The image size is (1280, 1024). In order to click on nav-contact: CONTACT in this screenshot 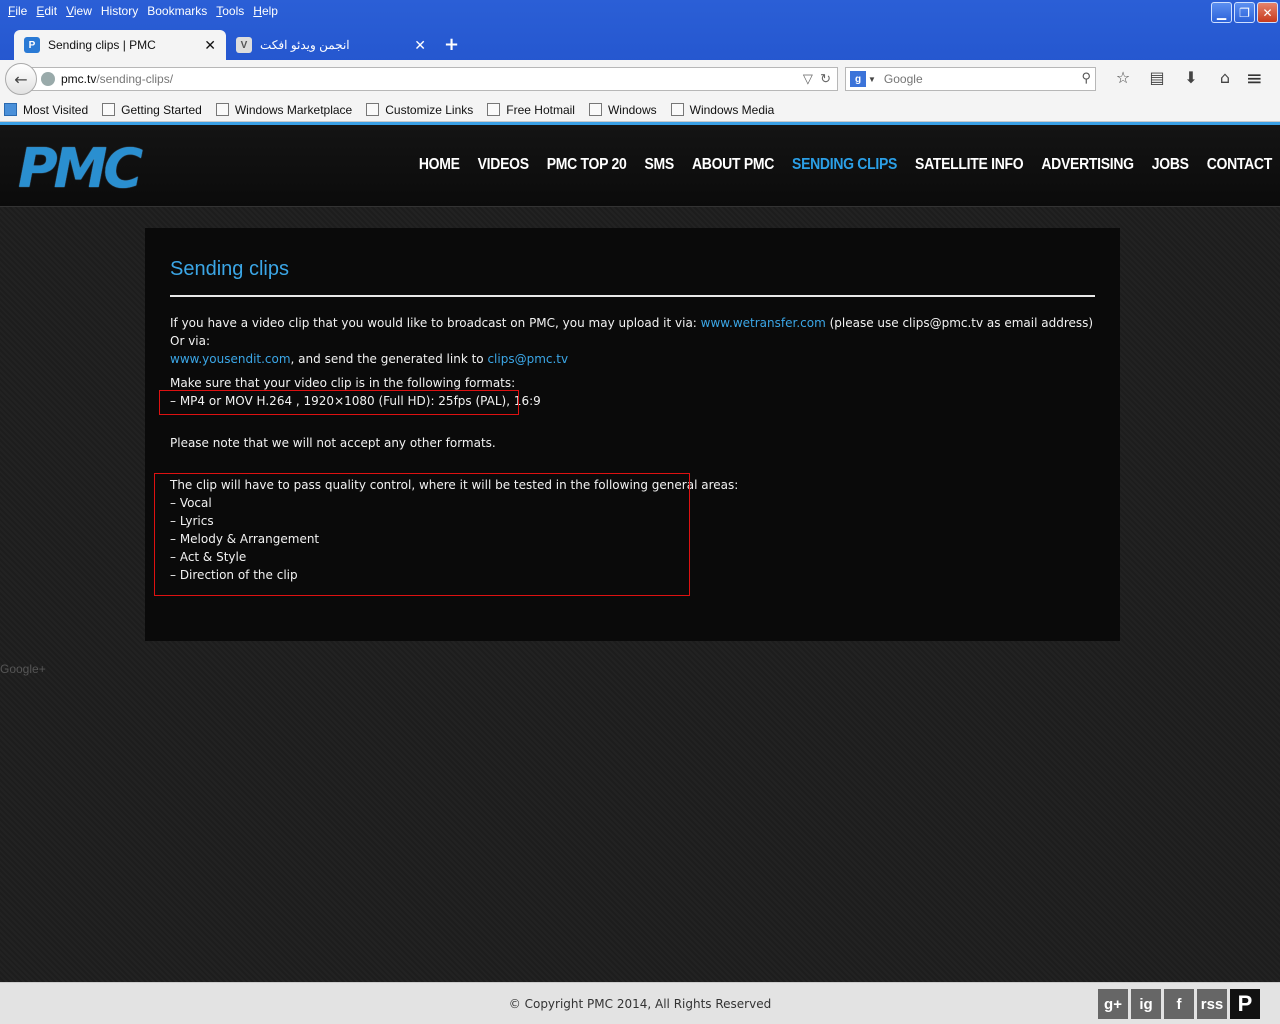, I will do `click(1240, 163)`.